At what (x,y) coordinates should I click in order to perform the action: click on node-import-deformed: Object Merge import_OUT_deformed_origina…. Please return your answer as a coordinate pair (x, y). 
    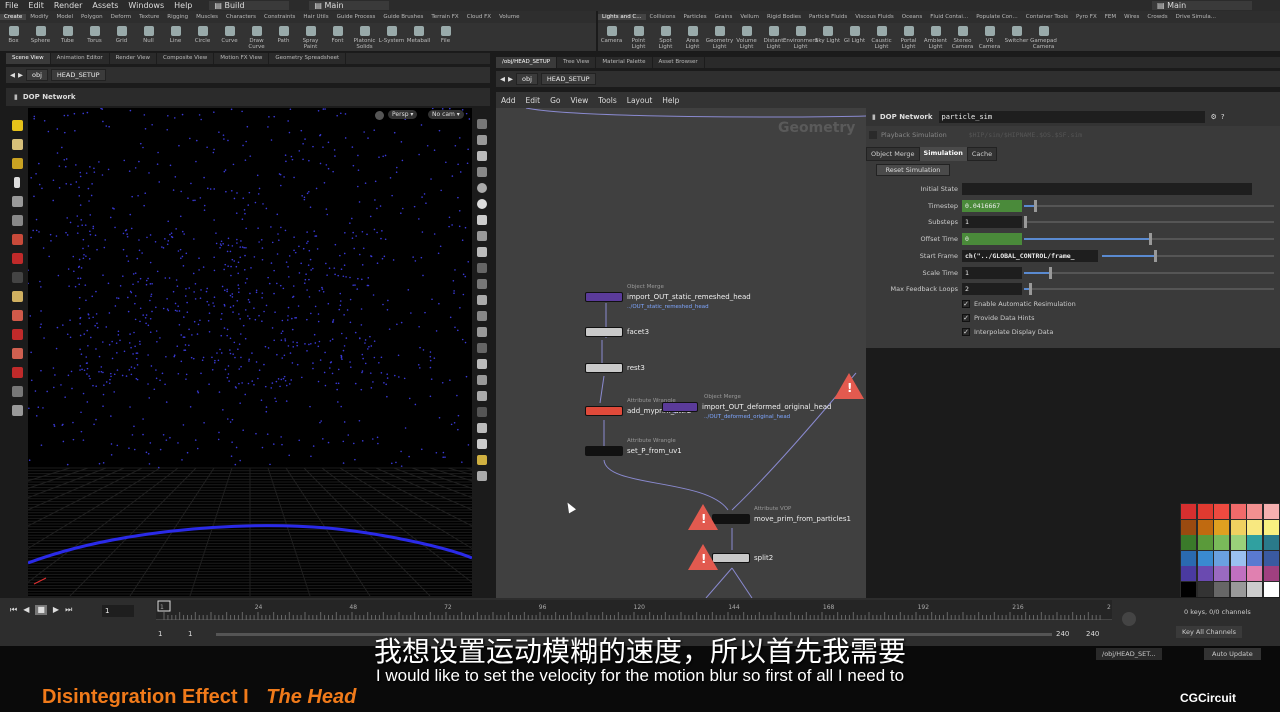
    Looking at the image, I should click on (746, 407).